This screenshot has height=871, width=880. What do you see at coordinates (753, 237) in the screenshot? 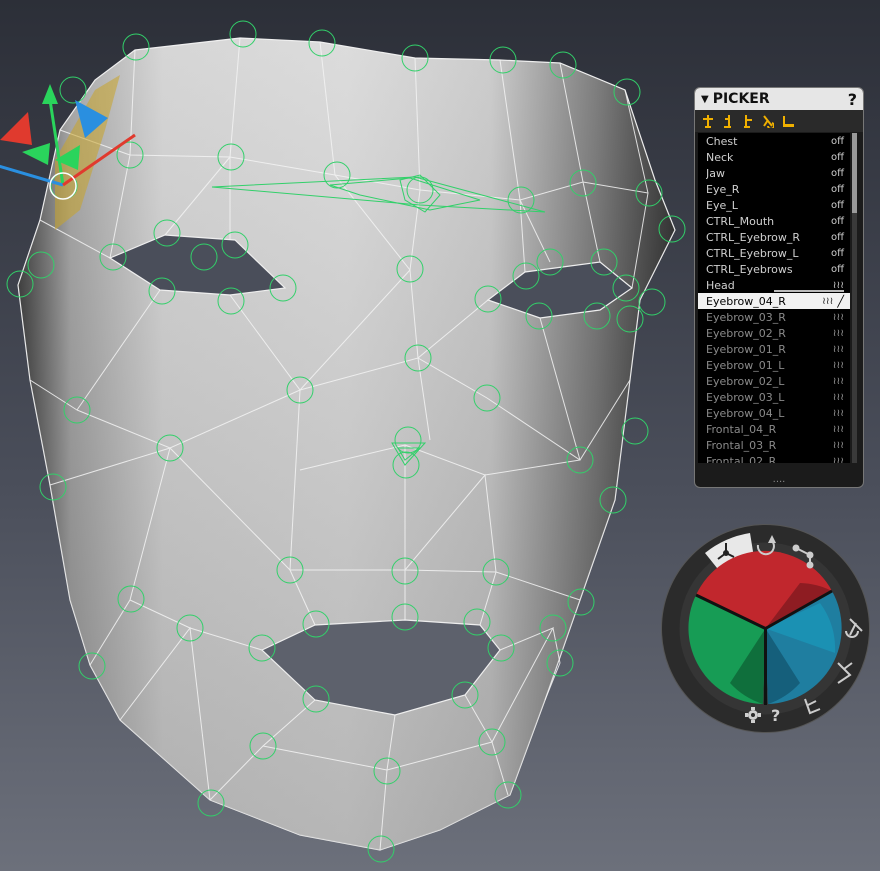
I see `bone-name: CTRL_Eyebrow_R` at bounding box center [753, 237].